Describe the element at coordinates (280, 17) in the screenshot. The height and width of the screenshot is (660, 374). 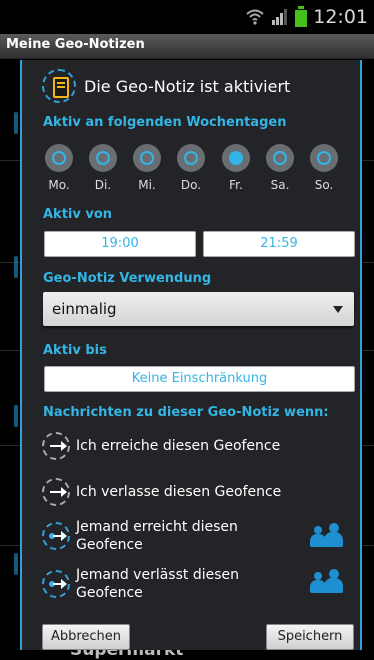
I see `signal-icon` at that location.